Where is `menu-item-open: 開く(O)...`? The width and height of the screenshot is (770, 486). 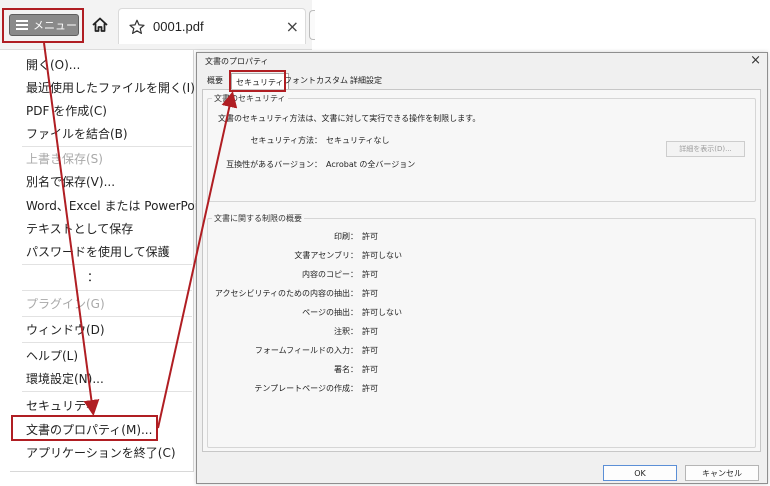 menu-item-open: 開く(O)... is located at coordinates (53, 65).